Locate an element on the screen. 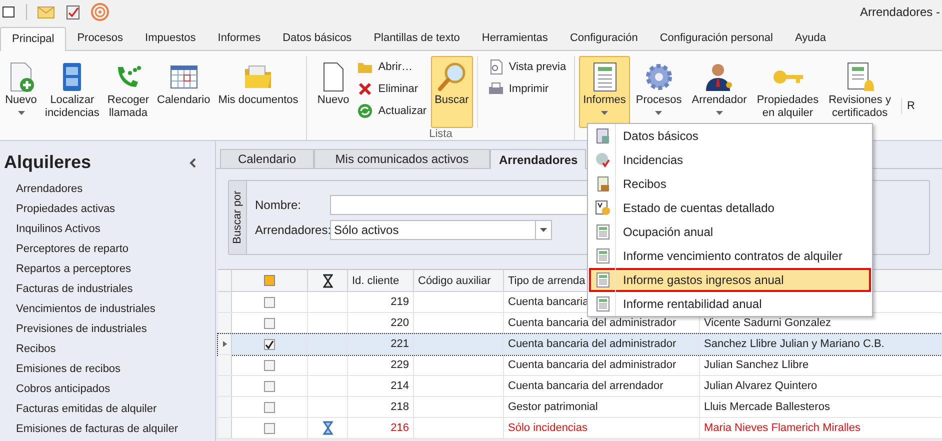 The height and width of the screenshot is (441, 942). table-cell-text: Maria Nieves Flamerich Miralles is located at coordinates (782, 428).